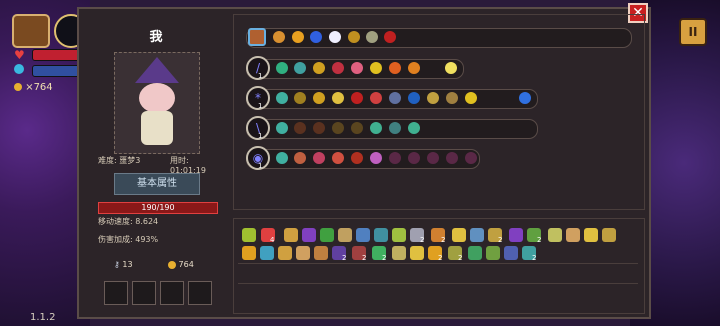 The width and height of the screenshot is (720, 326). I want to click on tab-basic-attributes: 基本属性, so click(157, 184).